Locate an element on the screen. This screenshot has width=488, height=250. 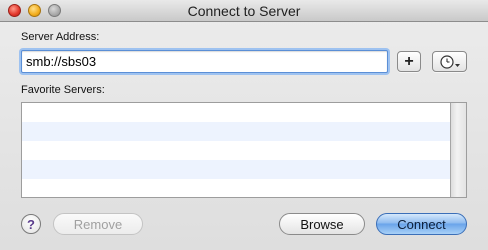
remove-button: Remove is located at coordinates (98, 224).